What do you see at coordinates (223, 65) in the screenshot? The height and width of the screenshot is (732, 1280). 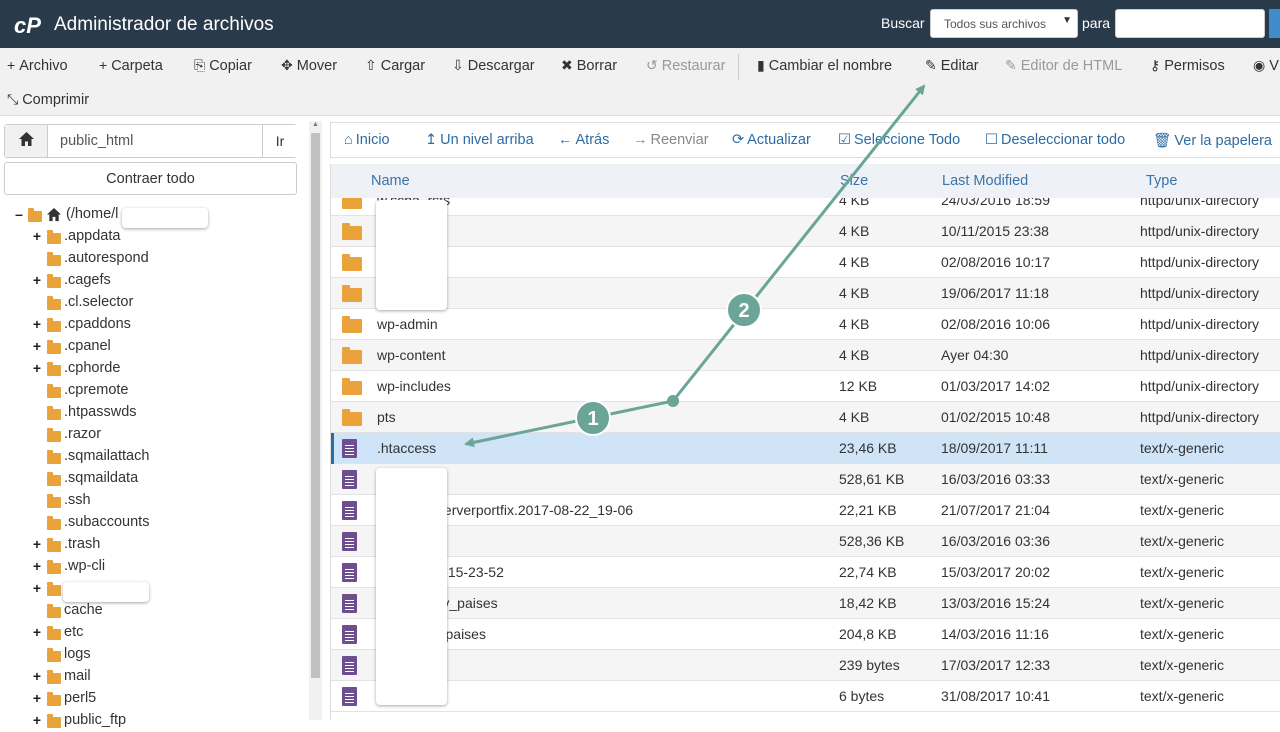 I see `toolbar-copiar-button: ⎘ Copiar` at bounding box center [223, 65].